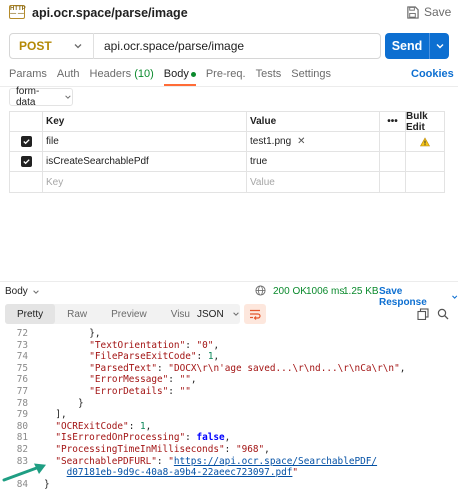 The image size is (458, 500). I want to click on code-token: },, so click(95, 333).